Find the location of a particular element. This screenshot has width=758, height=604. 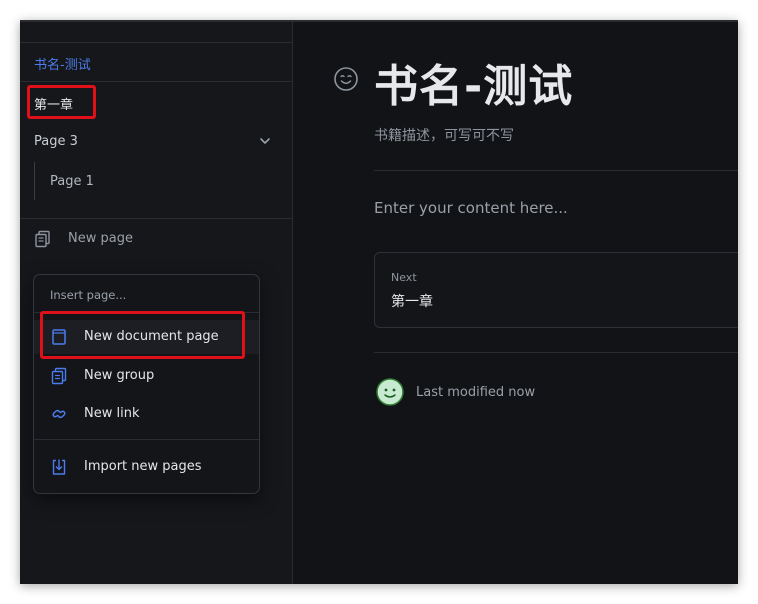

avatar is located at coordinates (390, 392).